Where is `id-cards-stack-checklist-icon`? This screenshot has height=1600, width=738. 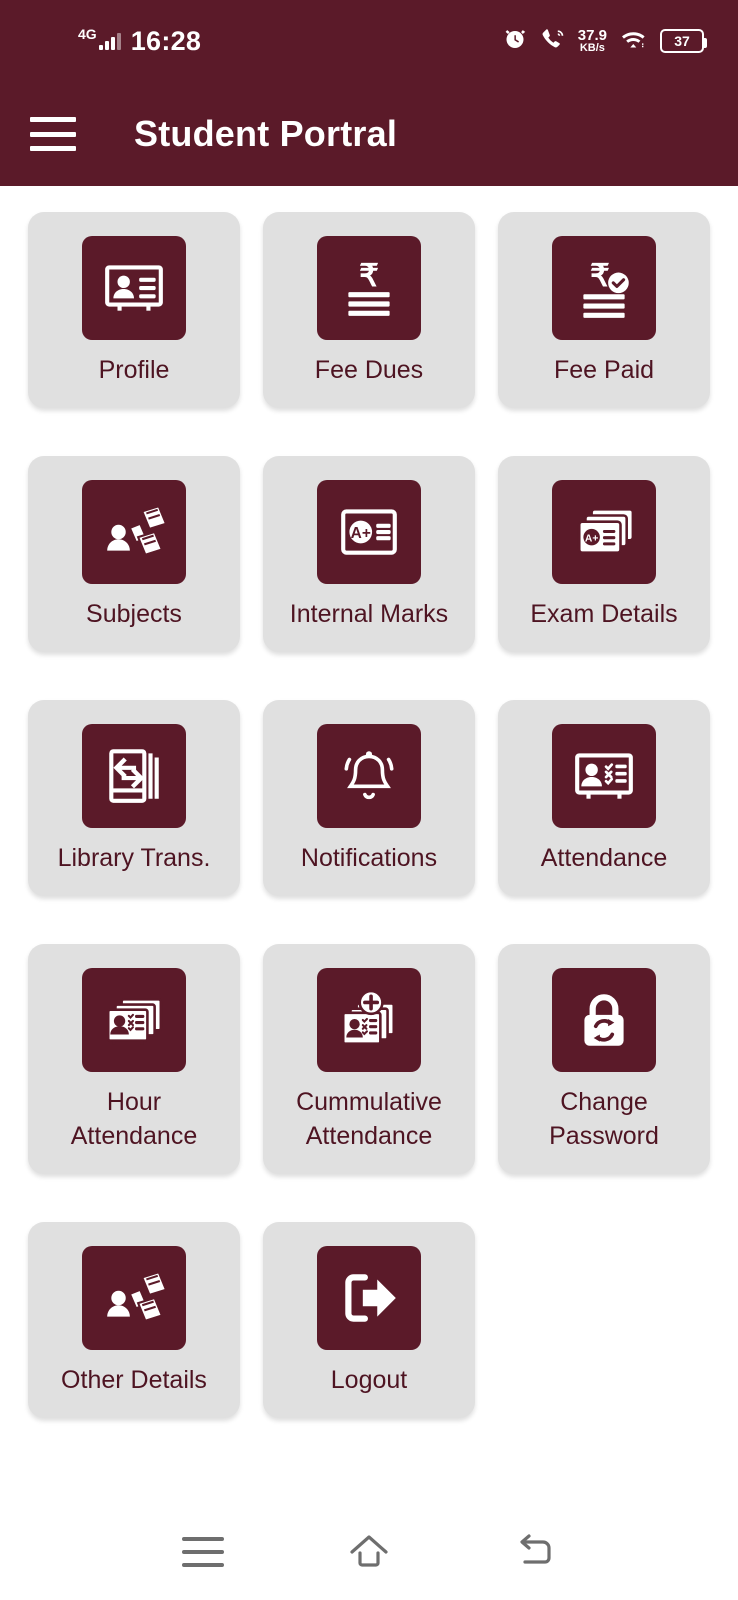 id-cards-stack-checklist-icon is located at coordinates (134, 1020).